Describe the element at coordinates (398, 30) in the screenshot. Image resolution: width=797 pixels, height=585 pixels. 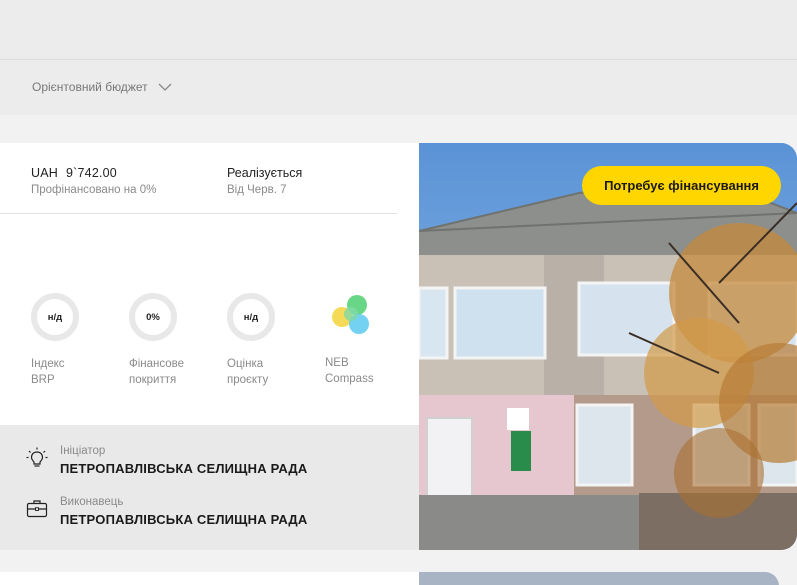
I see `top-band` at that location.